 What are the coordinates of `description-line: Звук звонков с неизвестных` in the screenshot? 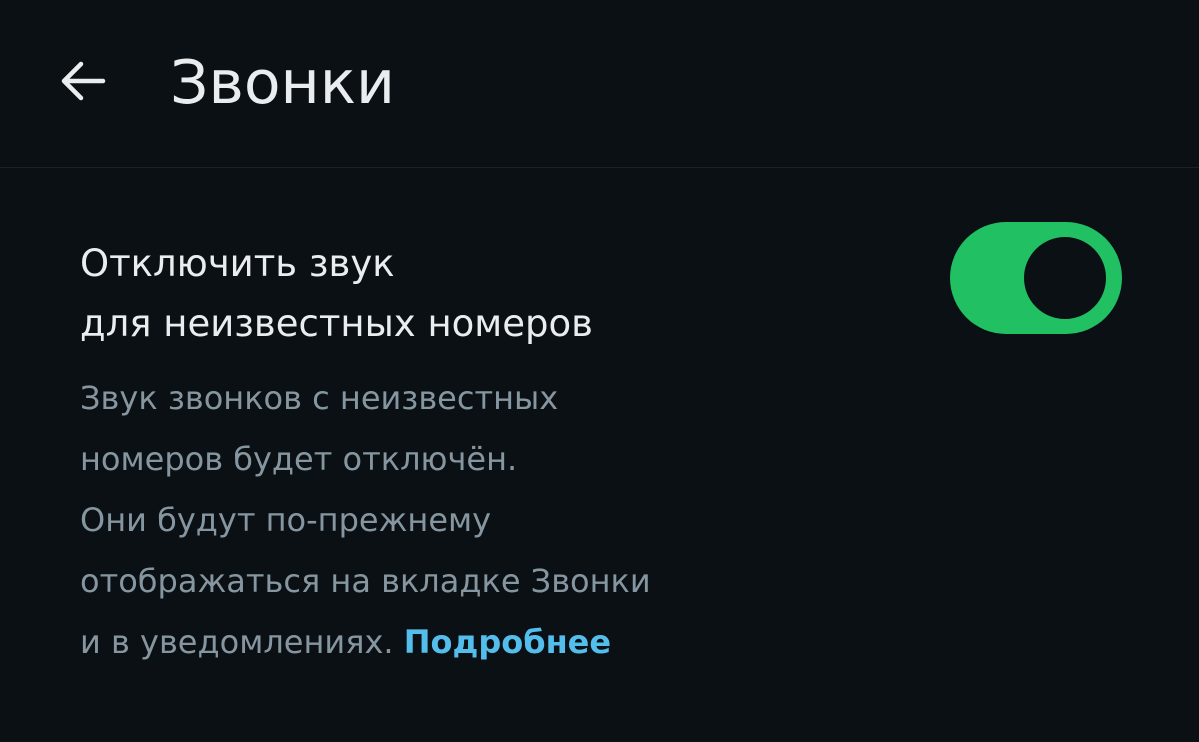 It's located at (319, 398).